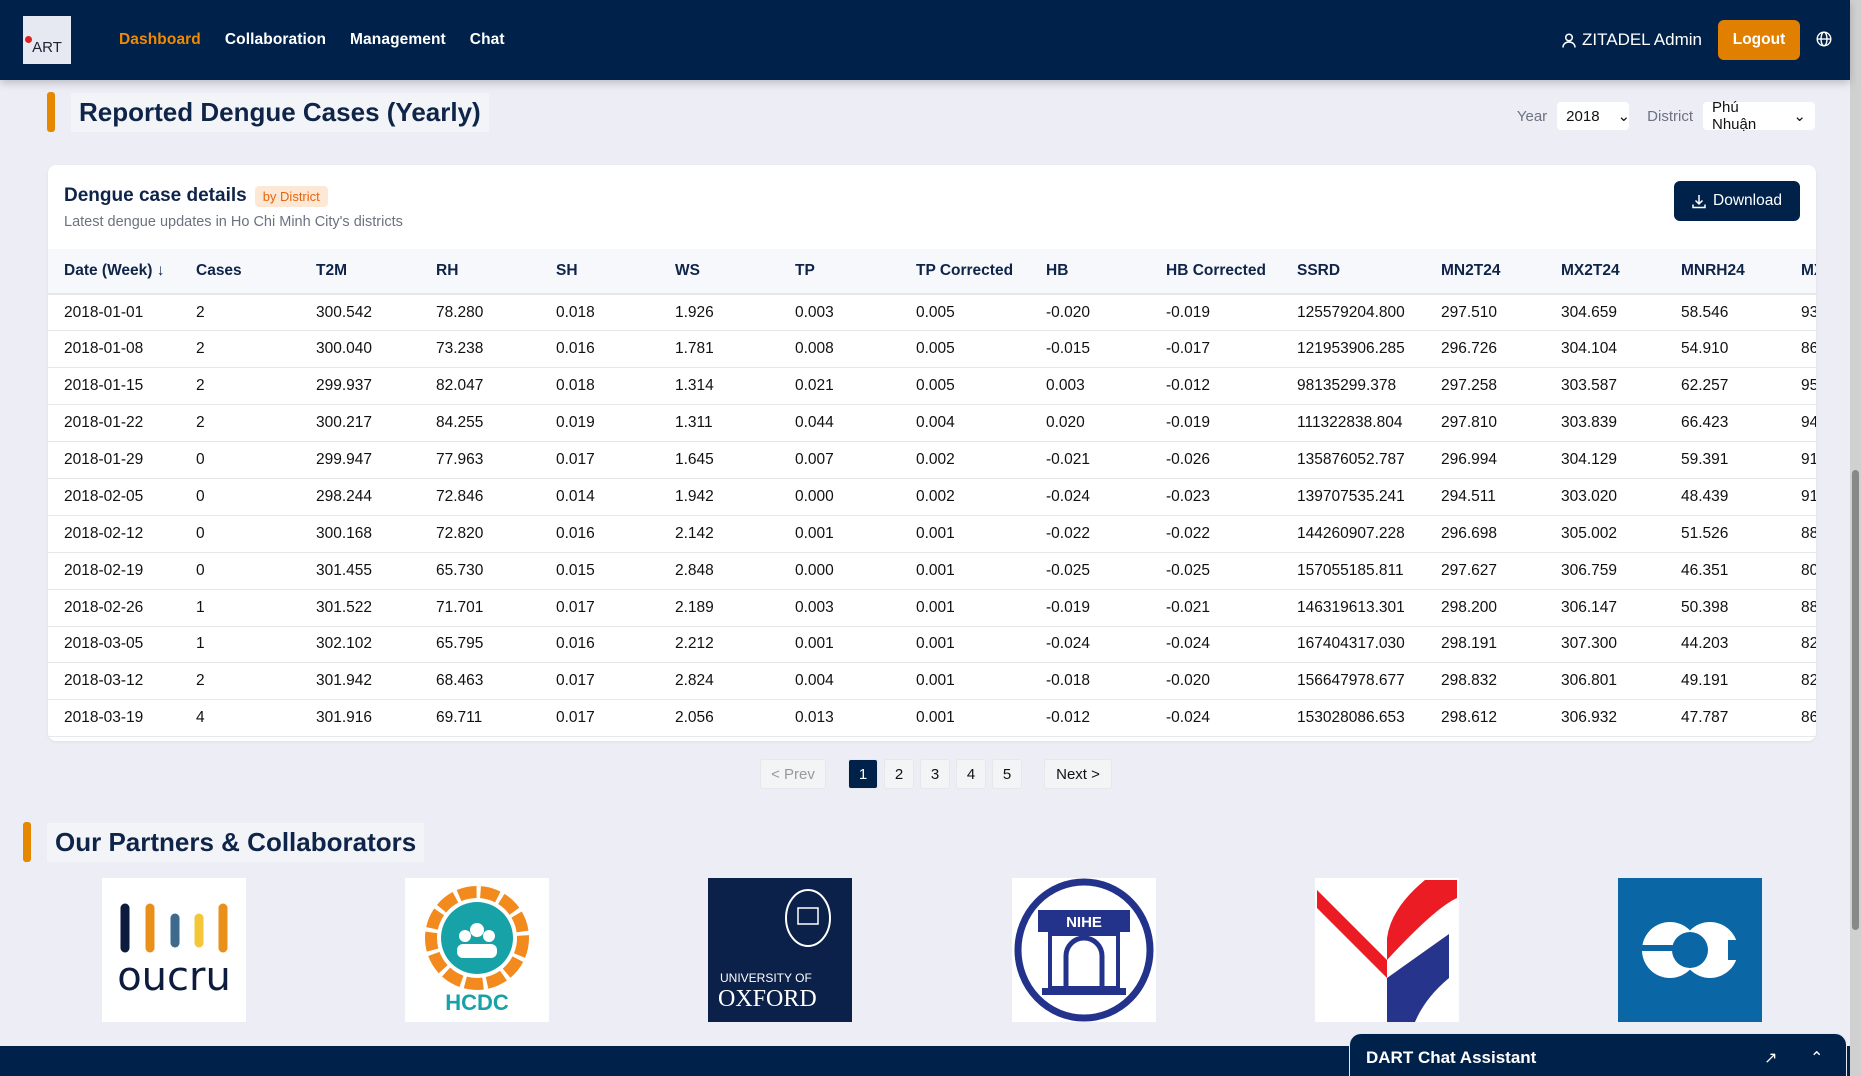 The image size is (1861, 1076). What do you see at coordinates (496, 534) in the screenshot?
I see `table-cell: 72.820` at bounding box center [496, 534].